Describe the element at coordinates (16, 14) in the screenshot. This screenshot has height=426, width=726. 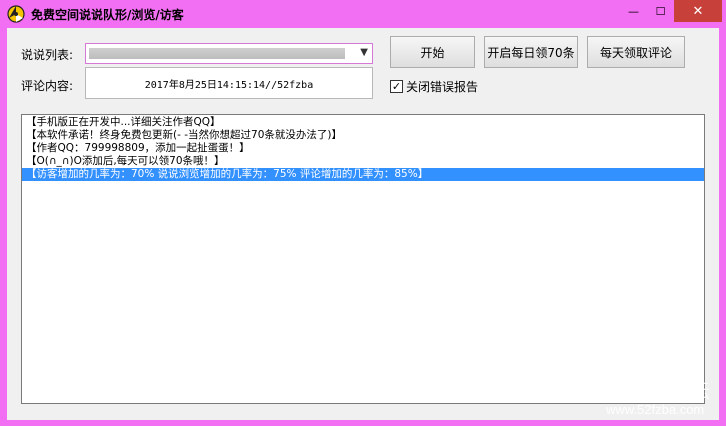
I see `app-logo-icon` at that location.